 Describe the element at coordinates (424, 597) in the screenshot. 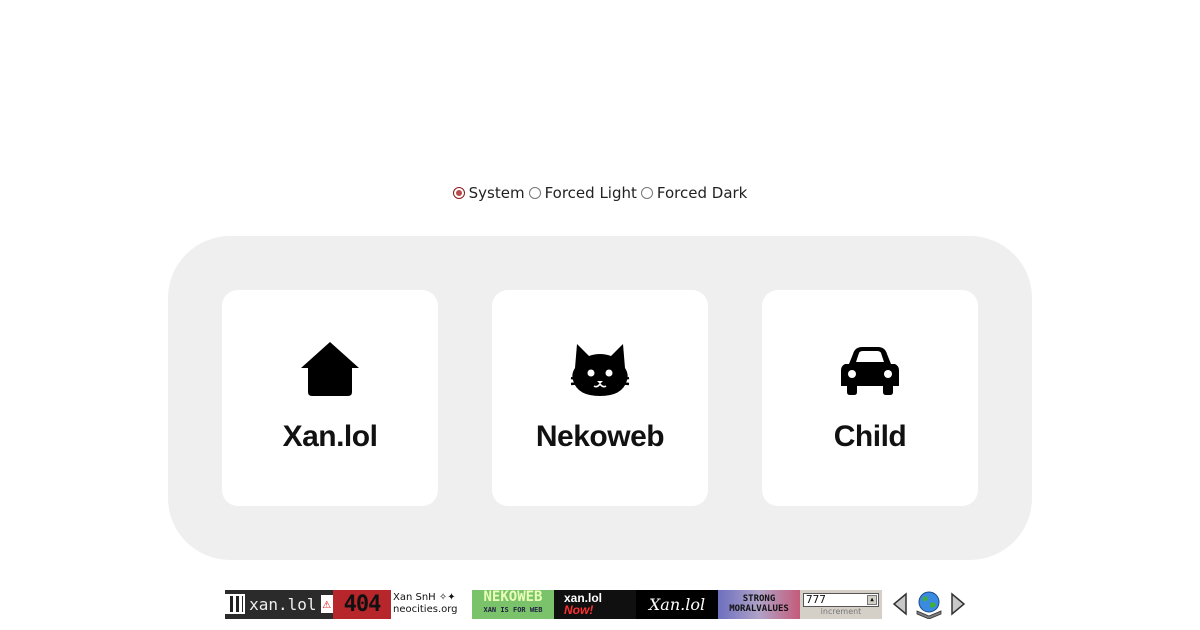

I see `badge-line: Xan SnH ✧✦` at that location.